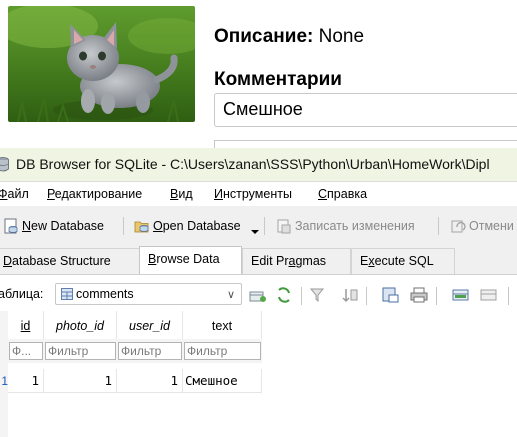 The width and height of the screenshot is (517, 437). What do you see at coordinates (150, 381) in the screenshot?
I see `table-cell-user-id: 1` at bounding box center [150, 381].